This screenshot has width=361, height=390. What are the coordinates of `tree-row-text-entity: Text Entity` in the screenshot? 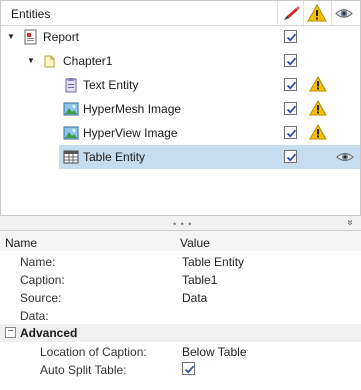 It's located at (180, 85).